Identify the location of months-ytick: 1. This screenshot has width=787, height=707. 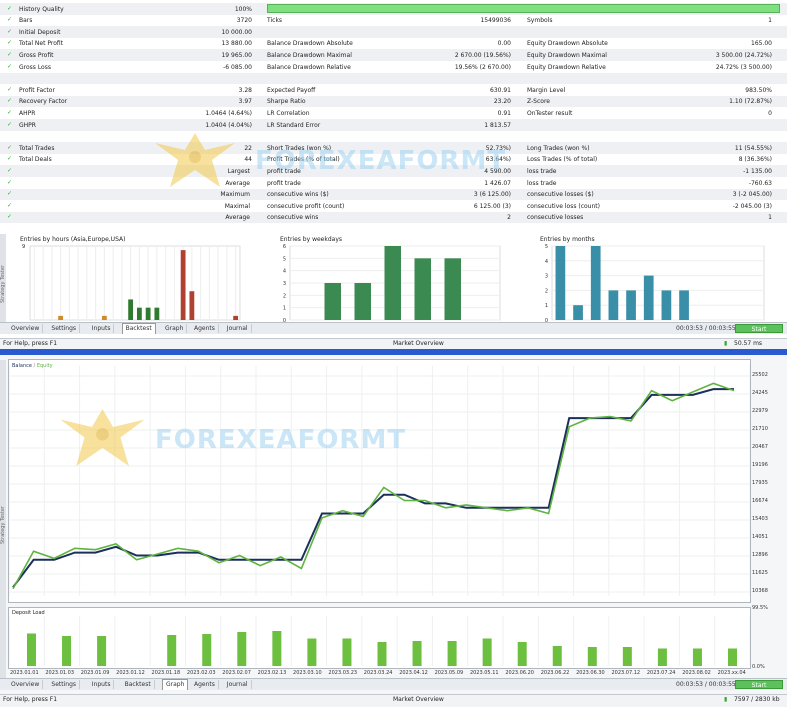
(546, 306).